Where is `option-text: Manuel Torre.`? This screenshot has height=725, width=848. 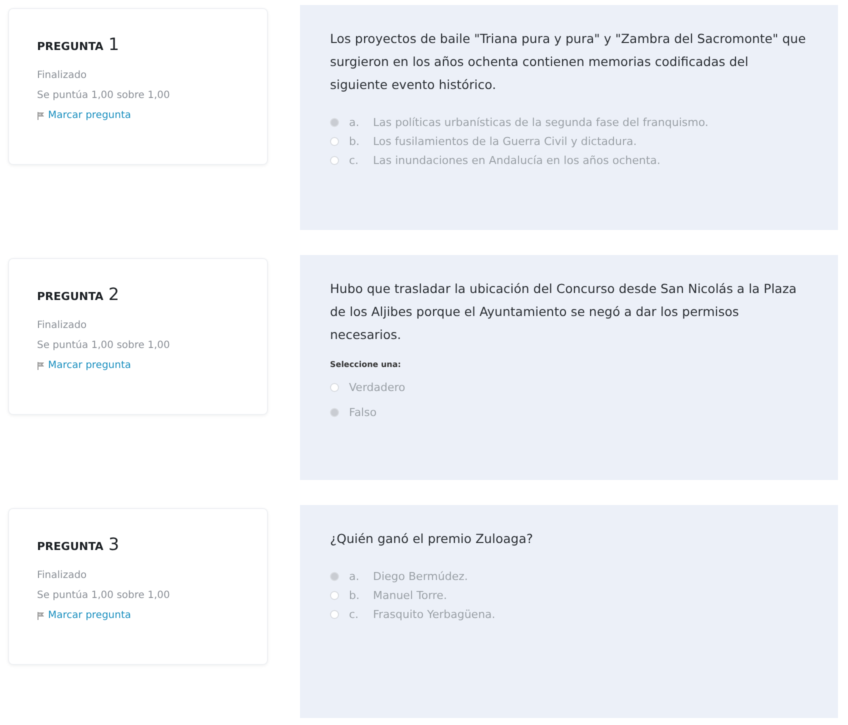 option-text: Manuel Torre. is located at coordinates (410, 595).